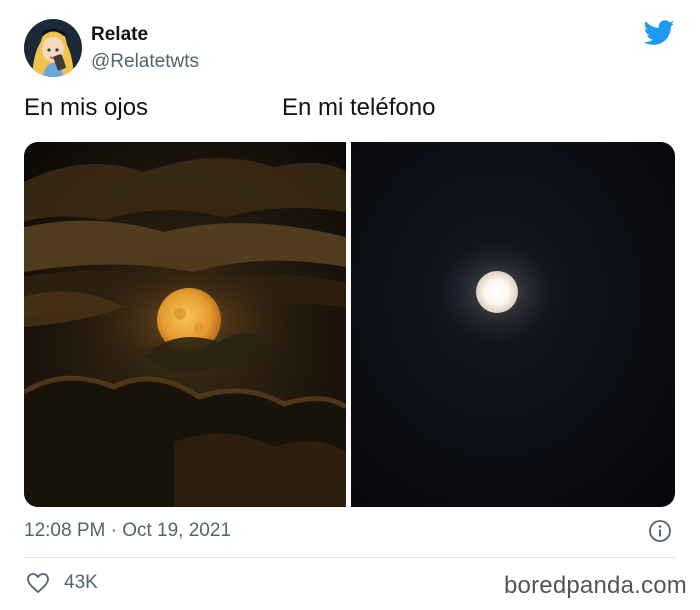 The image size is (700, 610). Describe the element at coordinates (349, 557) in the screenshot. I see `divider` at that location.